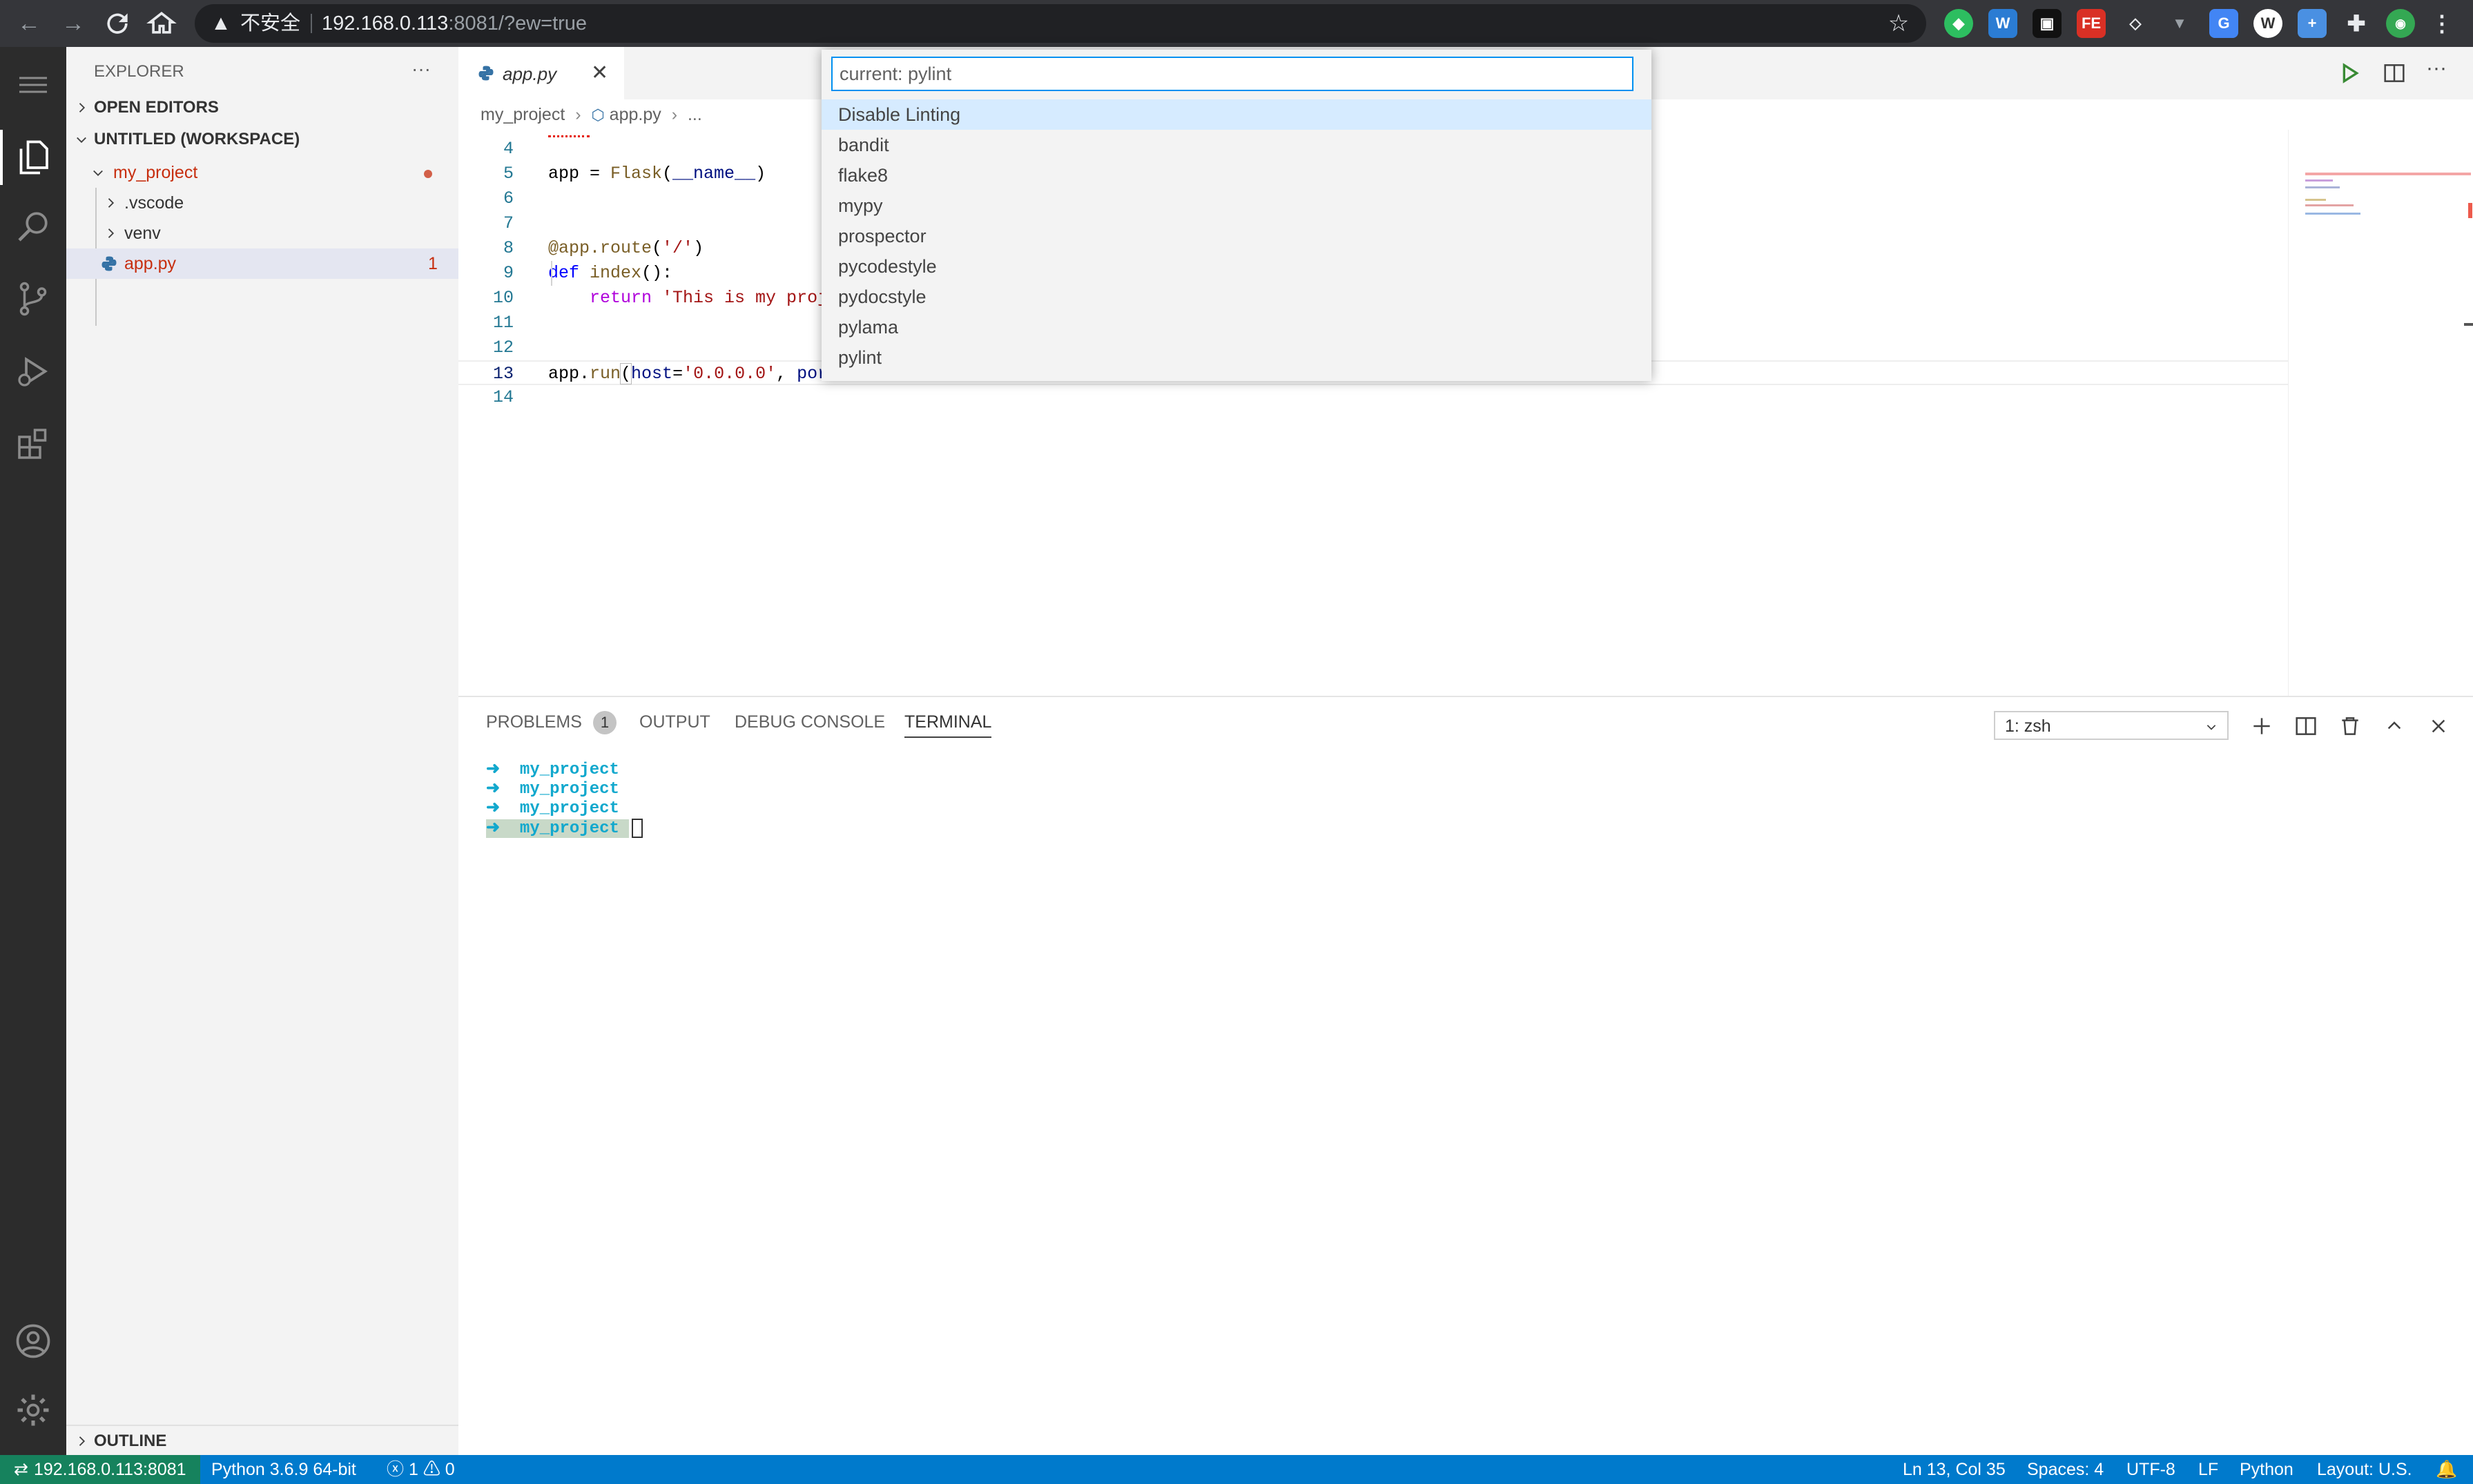 The image size is (2473, 1484). Describe the element at coordinates (674, 722) in the screenshot. I see `tab-output: OUTPUT` at that location.